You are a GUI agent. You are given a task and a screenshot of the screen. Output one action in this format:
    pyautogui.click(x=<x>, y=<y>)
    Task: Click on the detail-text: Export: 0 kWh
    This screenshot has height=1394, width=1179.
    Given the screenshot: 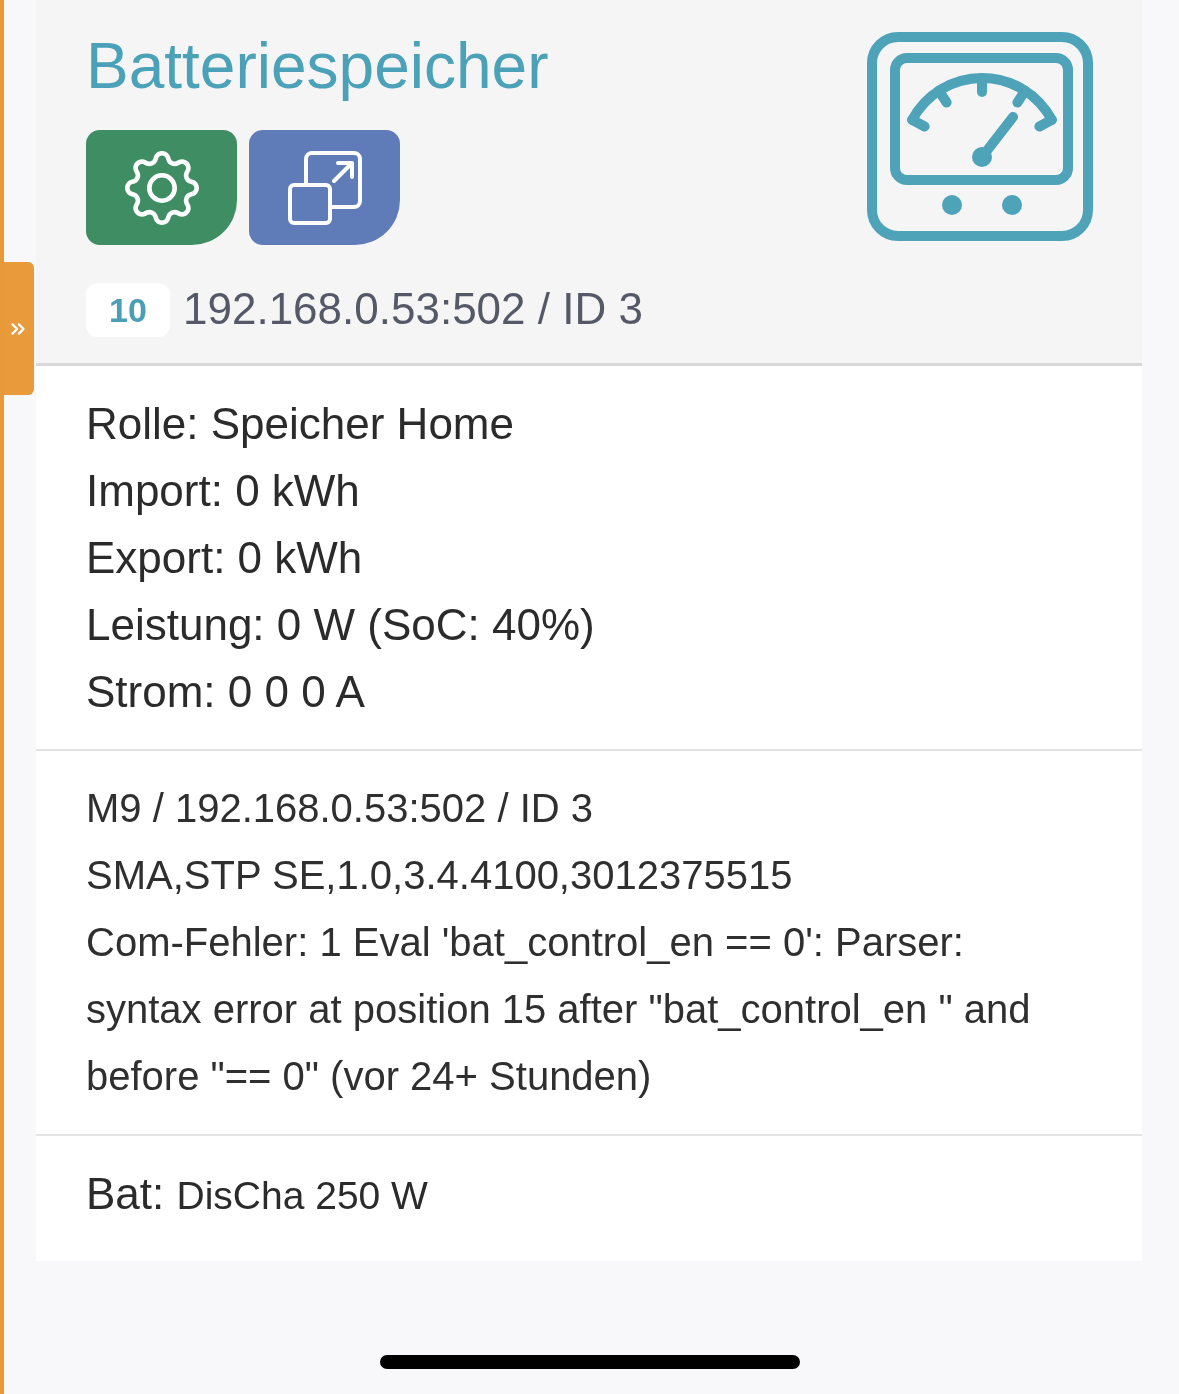 What is the action you would take?
    pyautogui.click(x=225, y=558)
    